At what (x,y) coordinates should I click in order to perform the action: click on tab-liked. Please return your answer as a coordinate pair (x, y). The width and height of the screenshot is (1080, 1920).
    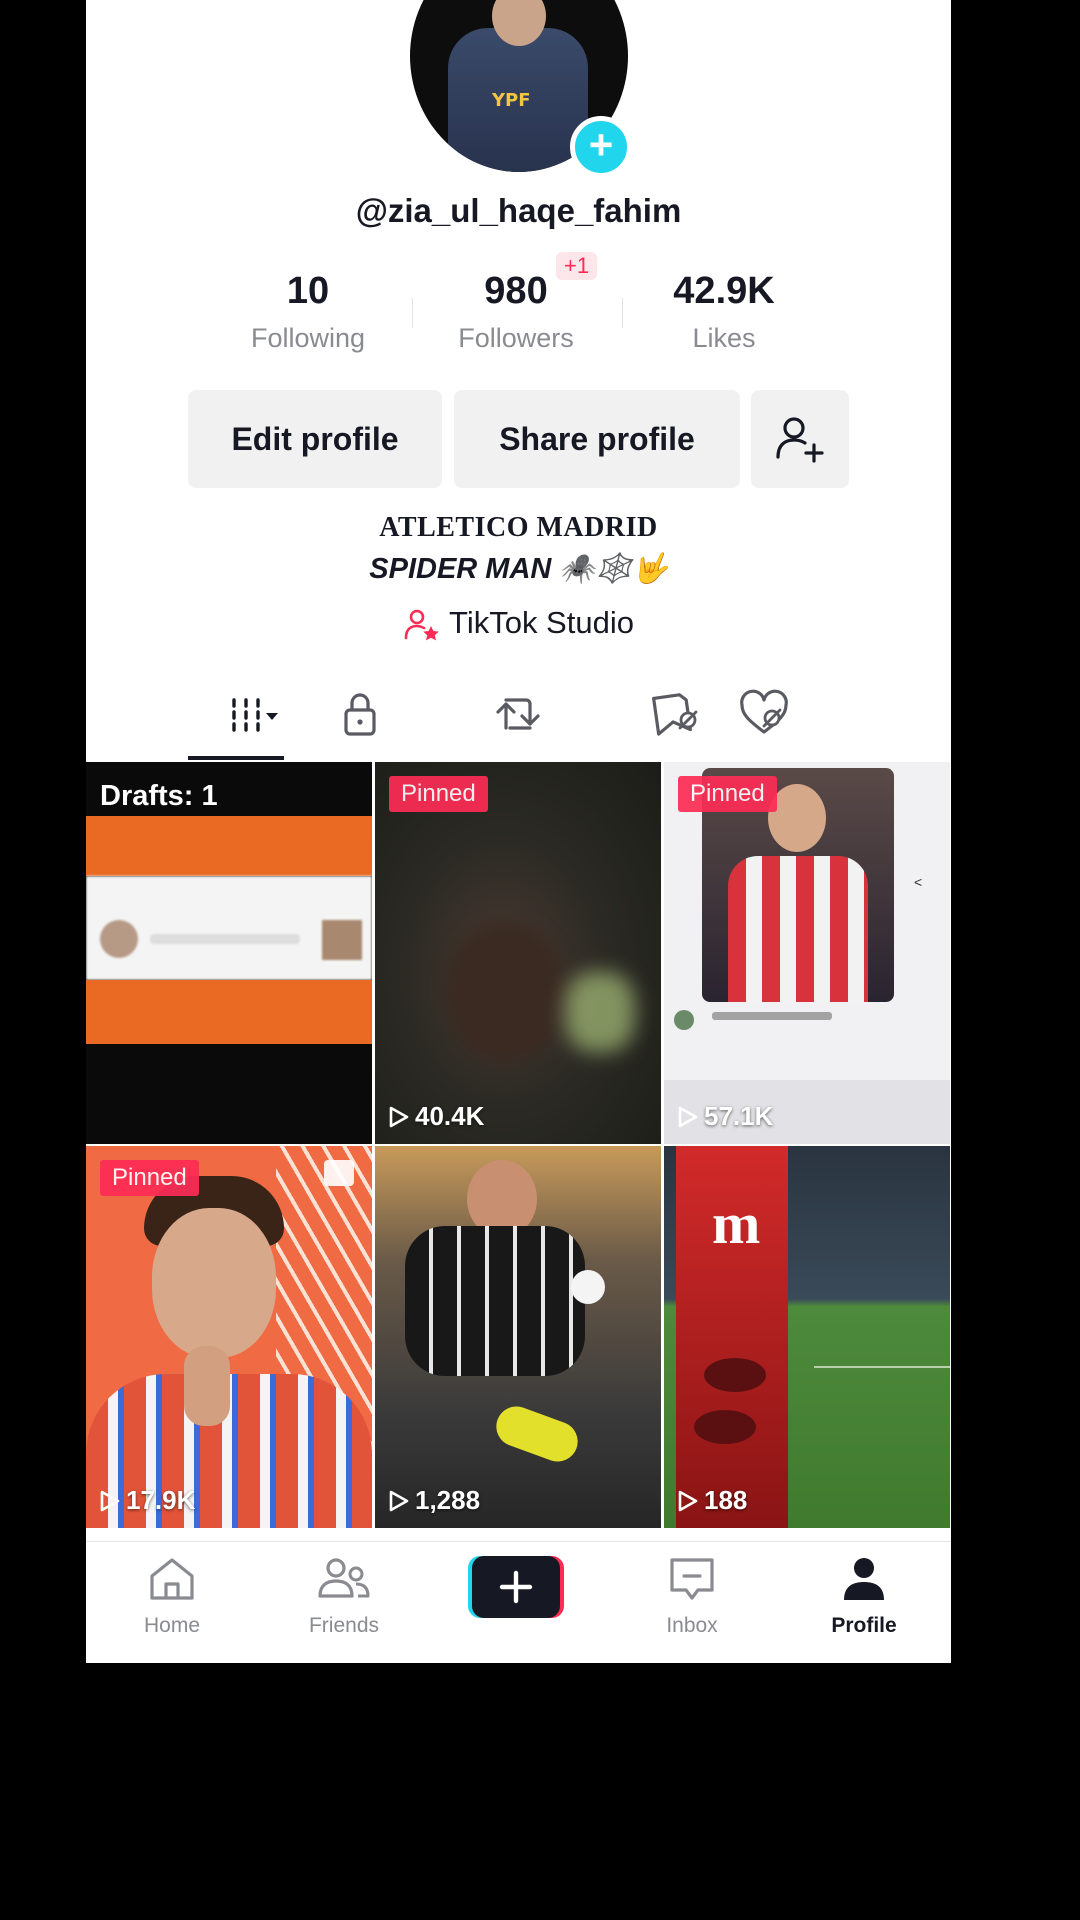
    Looking at the image, I should click on (764, 713).